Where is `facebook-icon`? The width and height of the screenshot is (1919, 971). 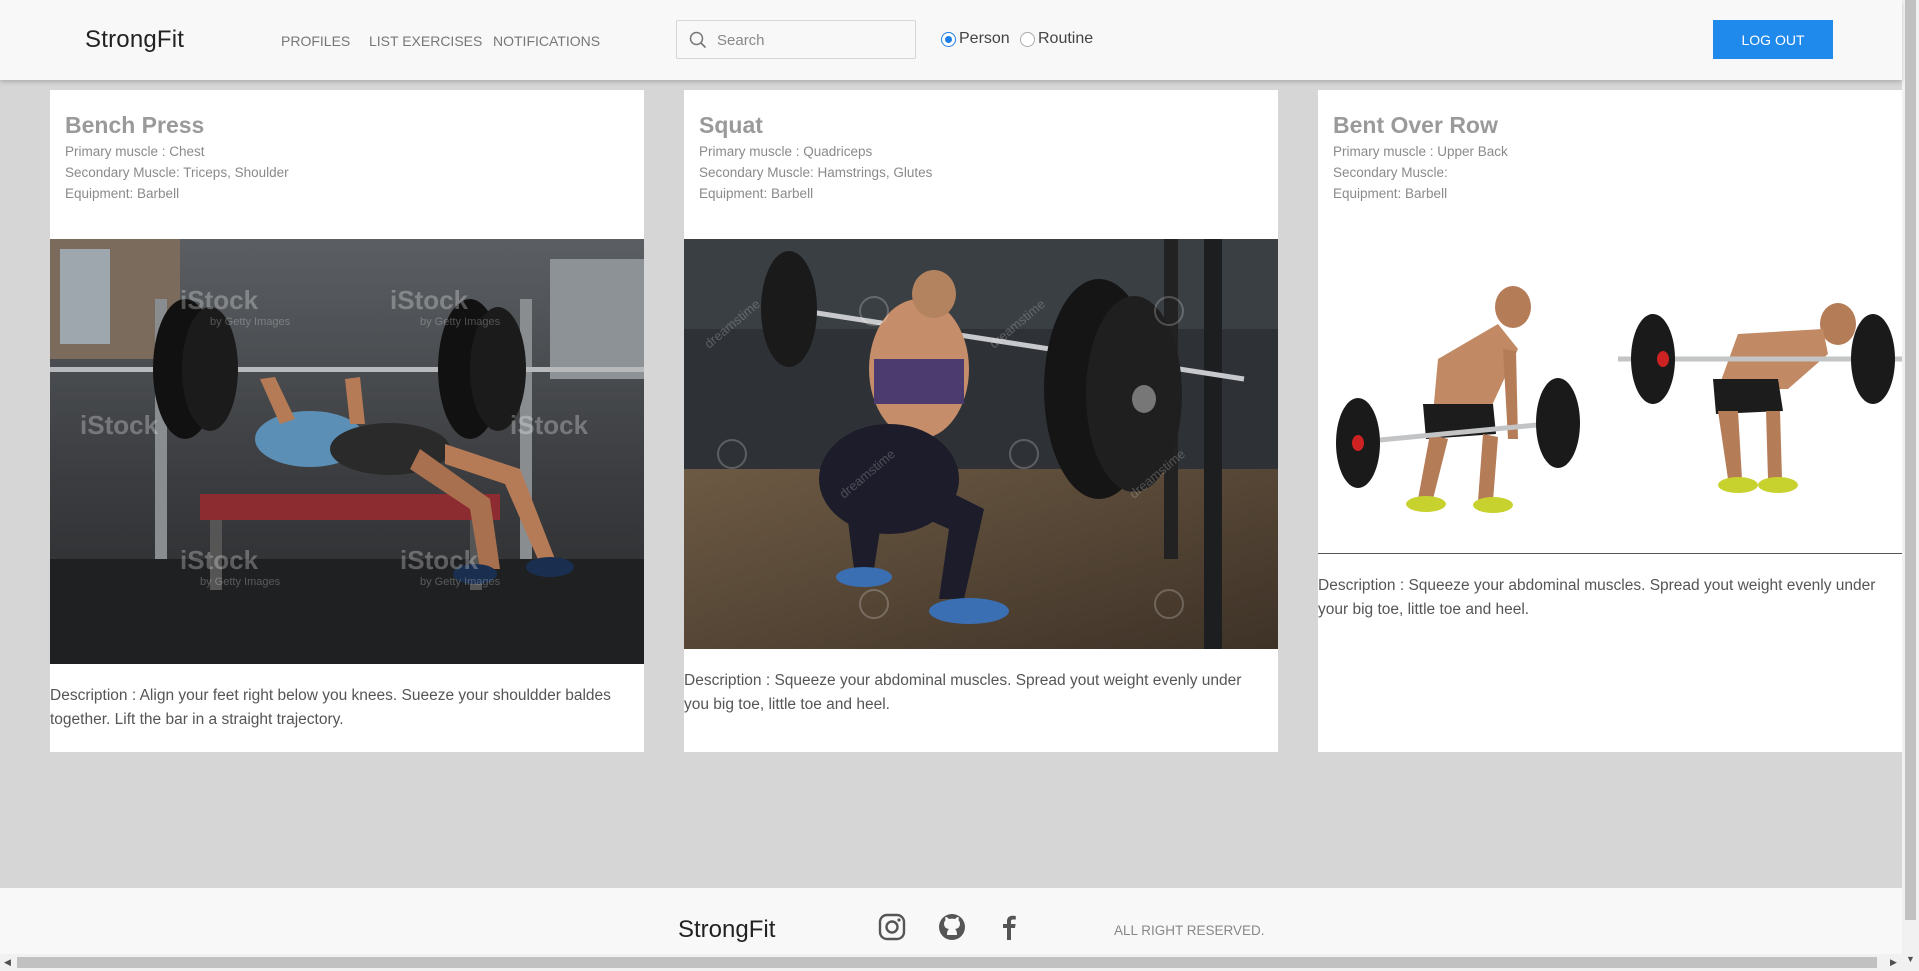 facebook-icon is located at coordinates (1009, 929).